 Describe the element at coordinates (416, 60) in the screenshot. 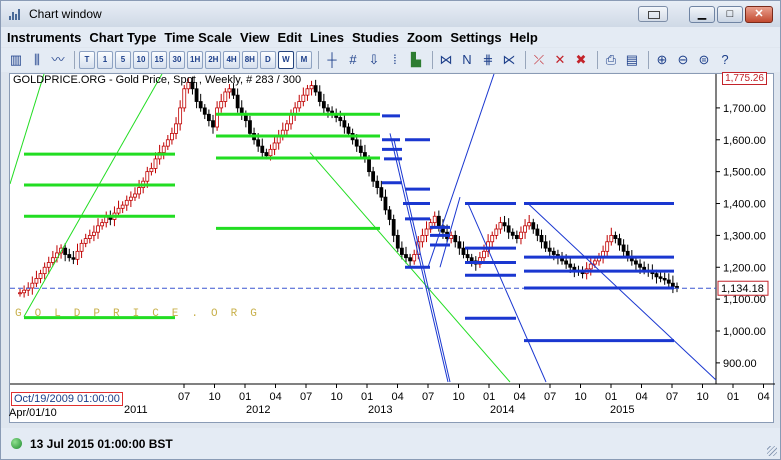

I see `volume-bars-icon: ▙` at that location.